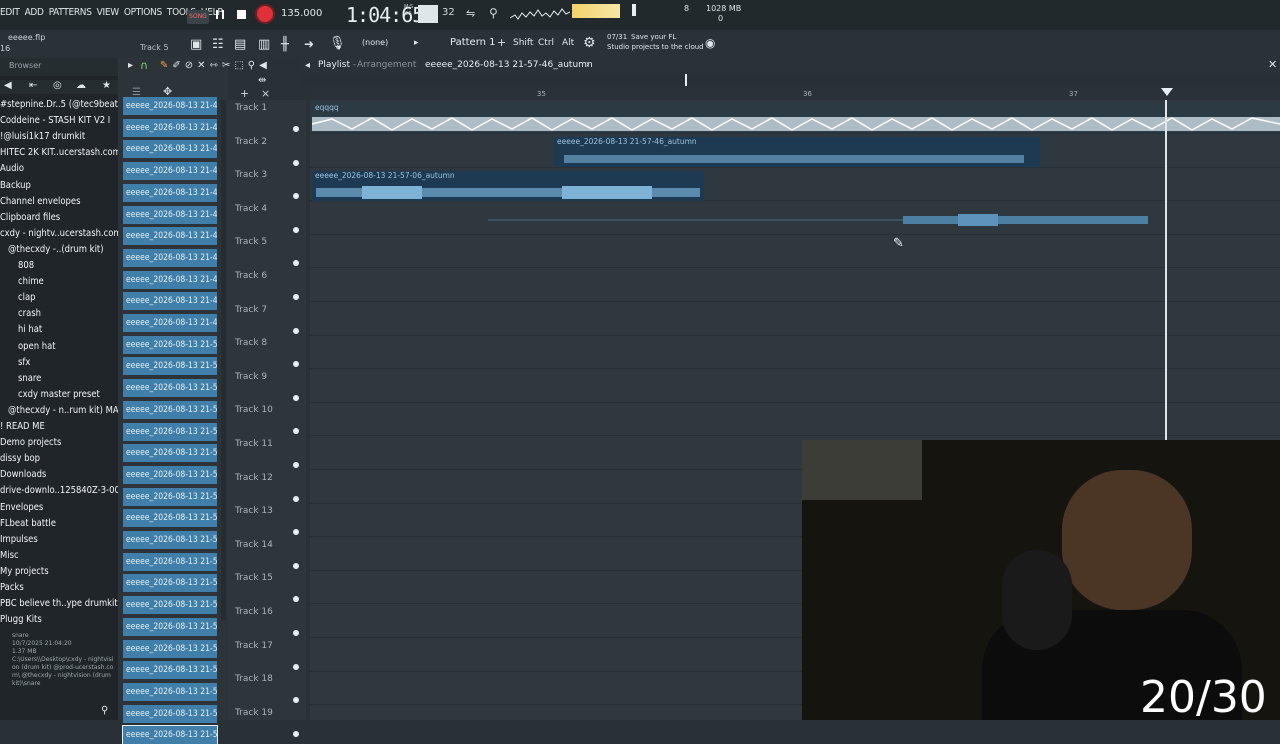  What do you see at coordinates (130, 65) in the screenshot?
I see `playlist-menu-icon: ▸` at bounding box center [130, 65].